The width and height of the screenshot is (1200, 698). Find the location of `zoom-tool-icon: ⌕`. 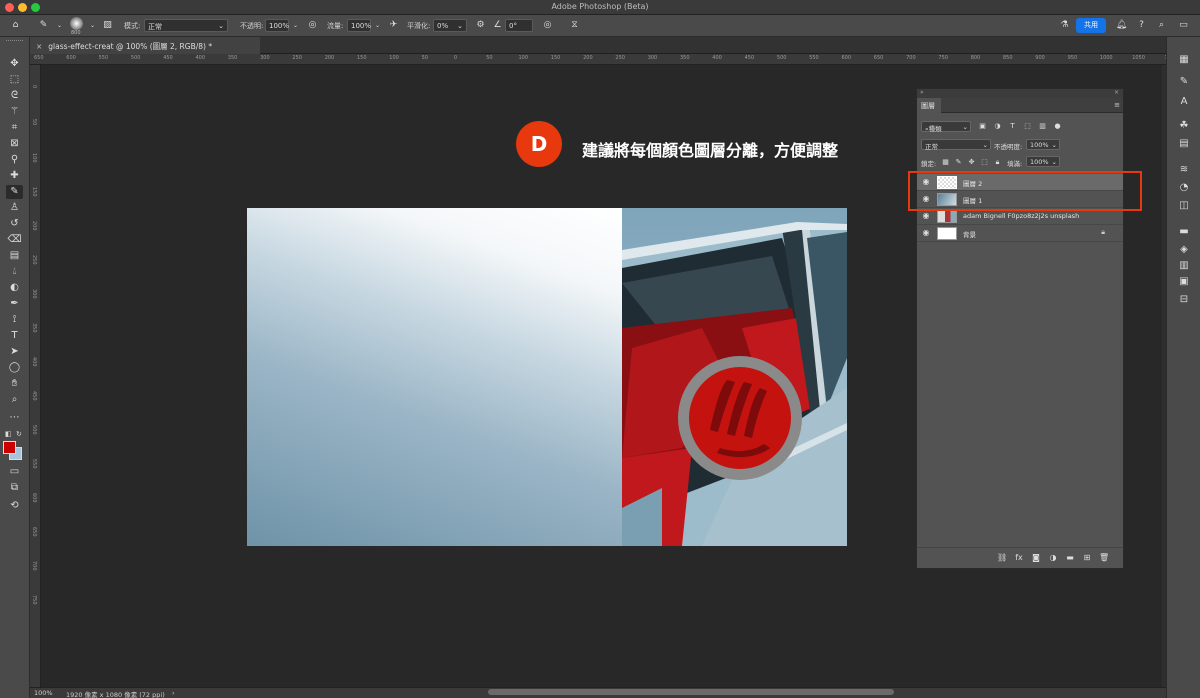

zoom-tool-icon: ⌕ is located at coordinates (14, 400).